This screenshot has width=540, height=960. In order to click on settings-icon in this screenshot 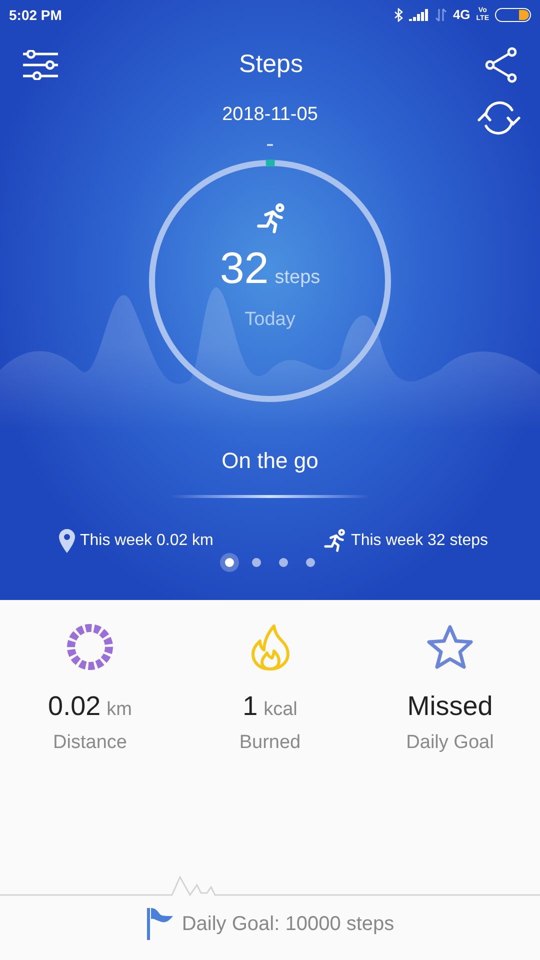, I will do `click(40, 65)`.